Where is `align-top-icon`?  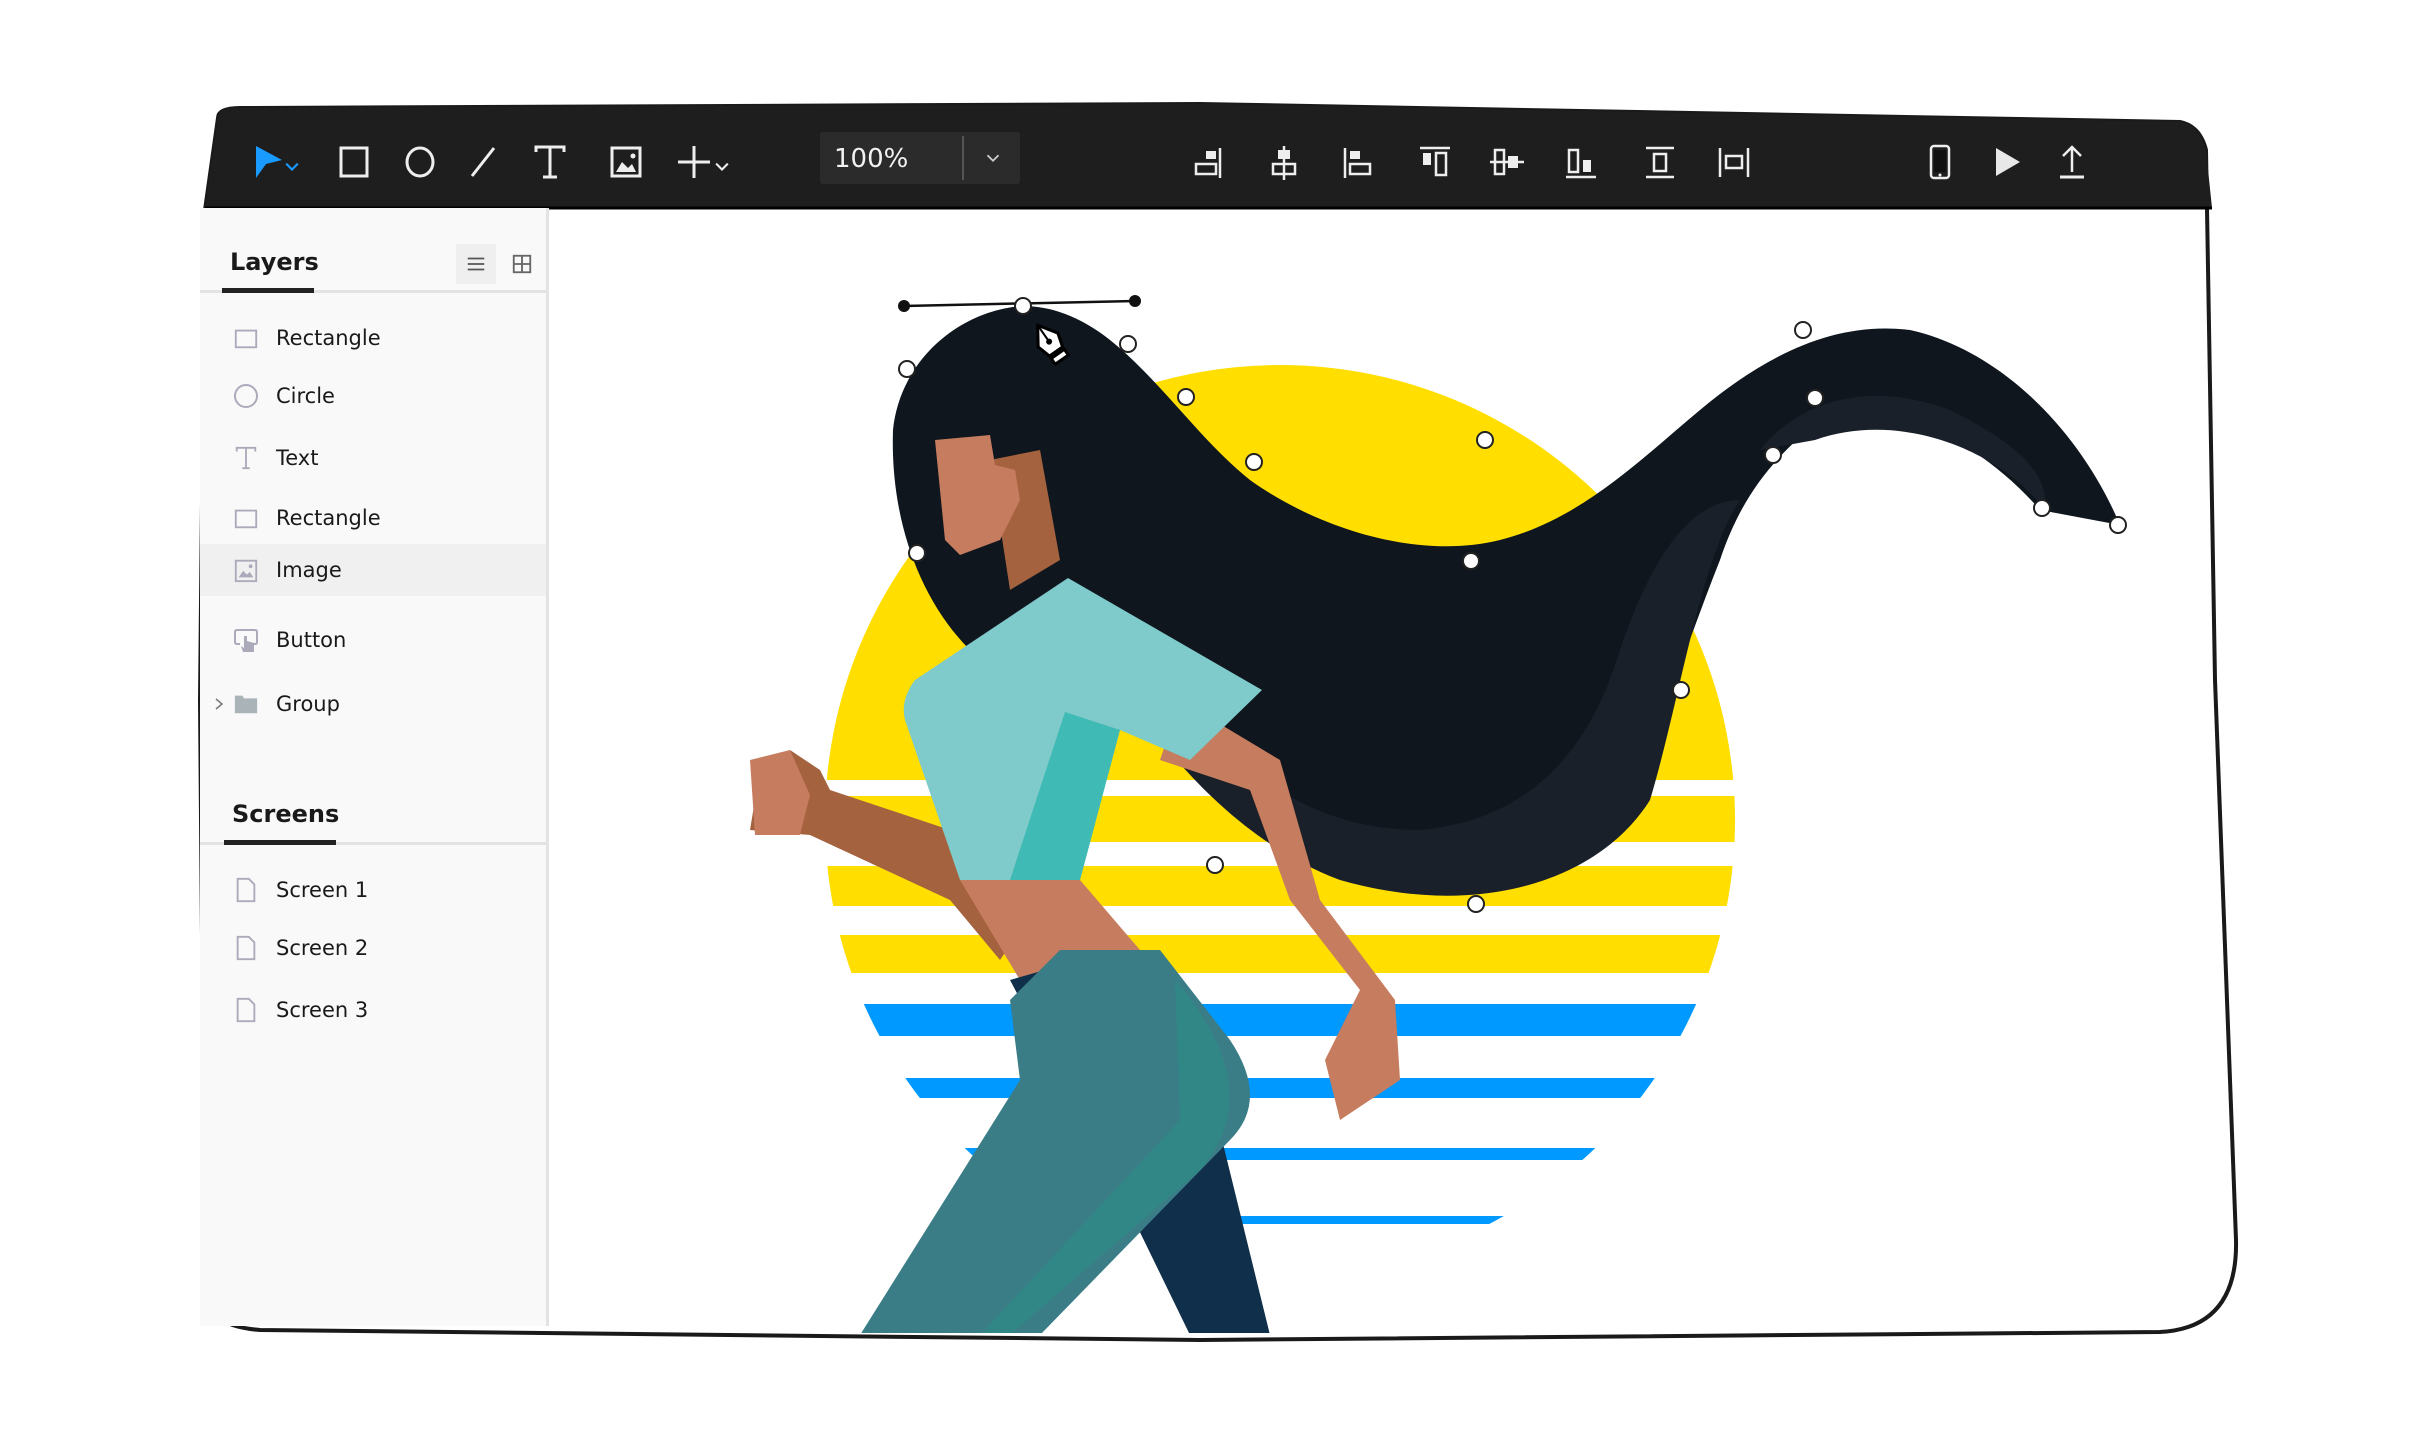 align-top-icon is located at coordinates (1435, 161).